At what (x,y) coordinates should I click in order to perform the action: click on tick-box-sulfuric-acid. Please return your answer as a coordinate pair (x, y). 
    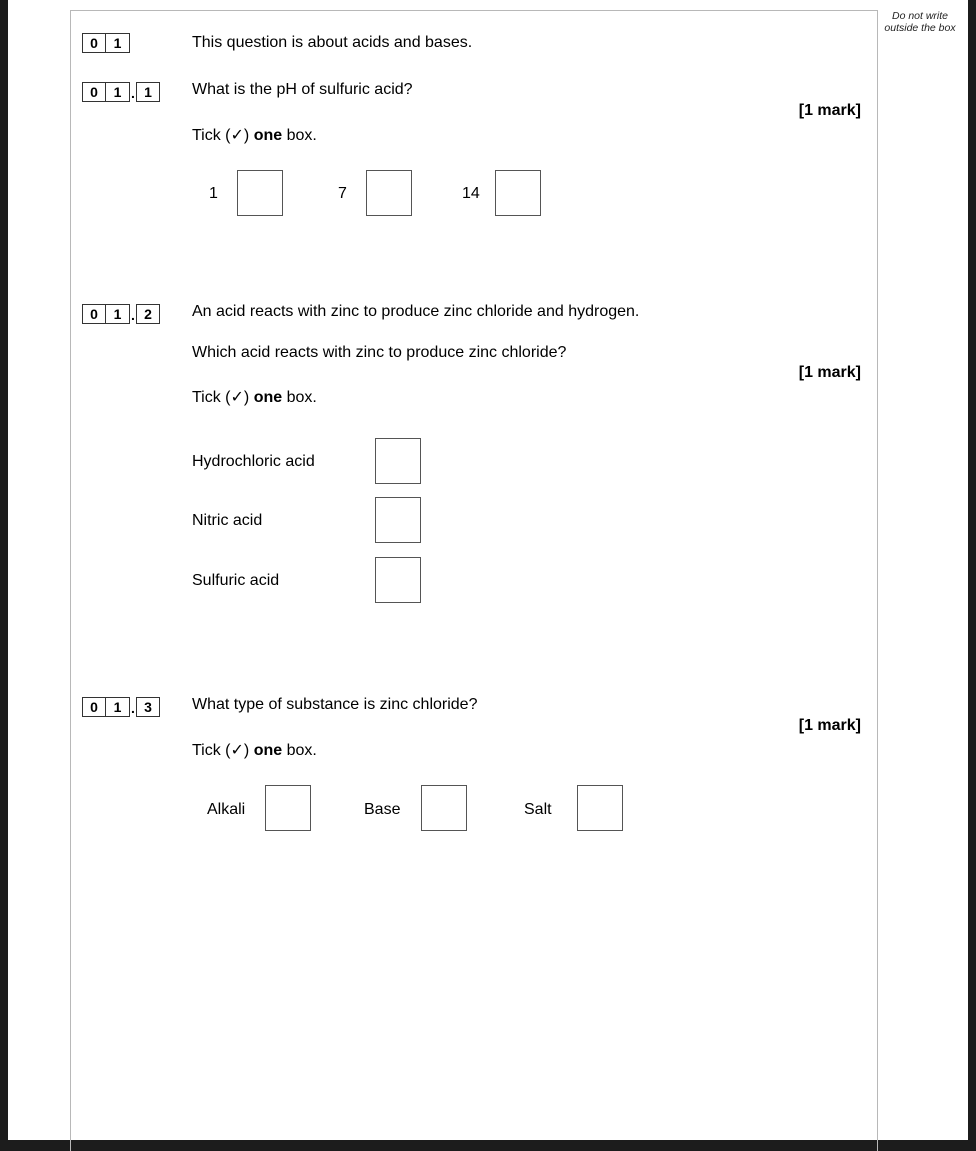
    Looking at the image, I should click on (398, 580).